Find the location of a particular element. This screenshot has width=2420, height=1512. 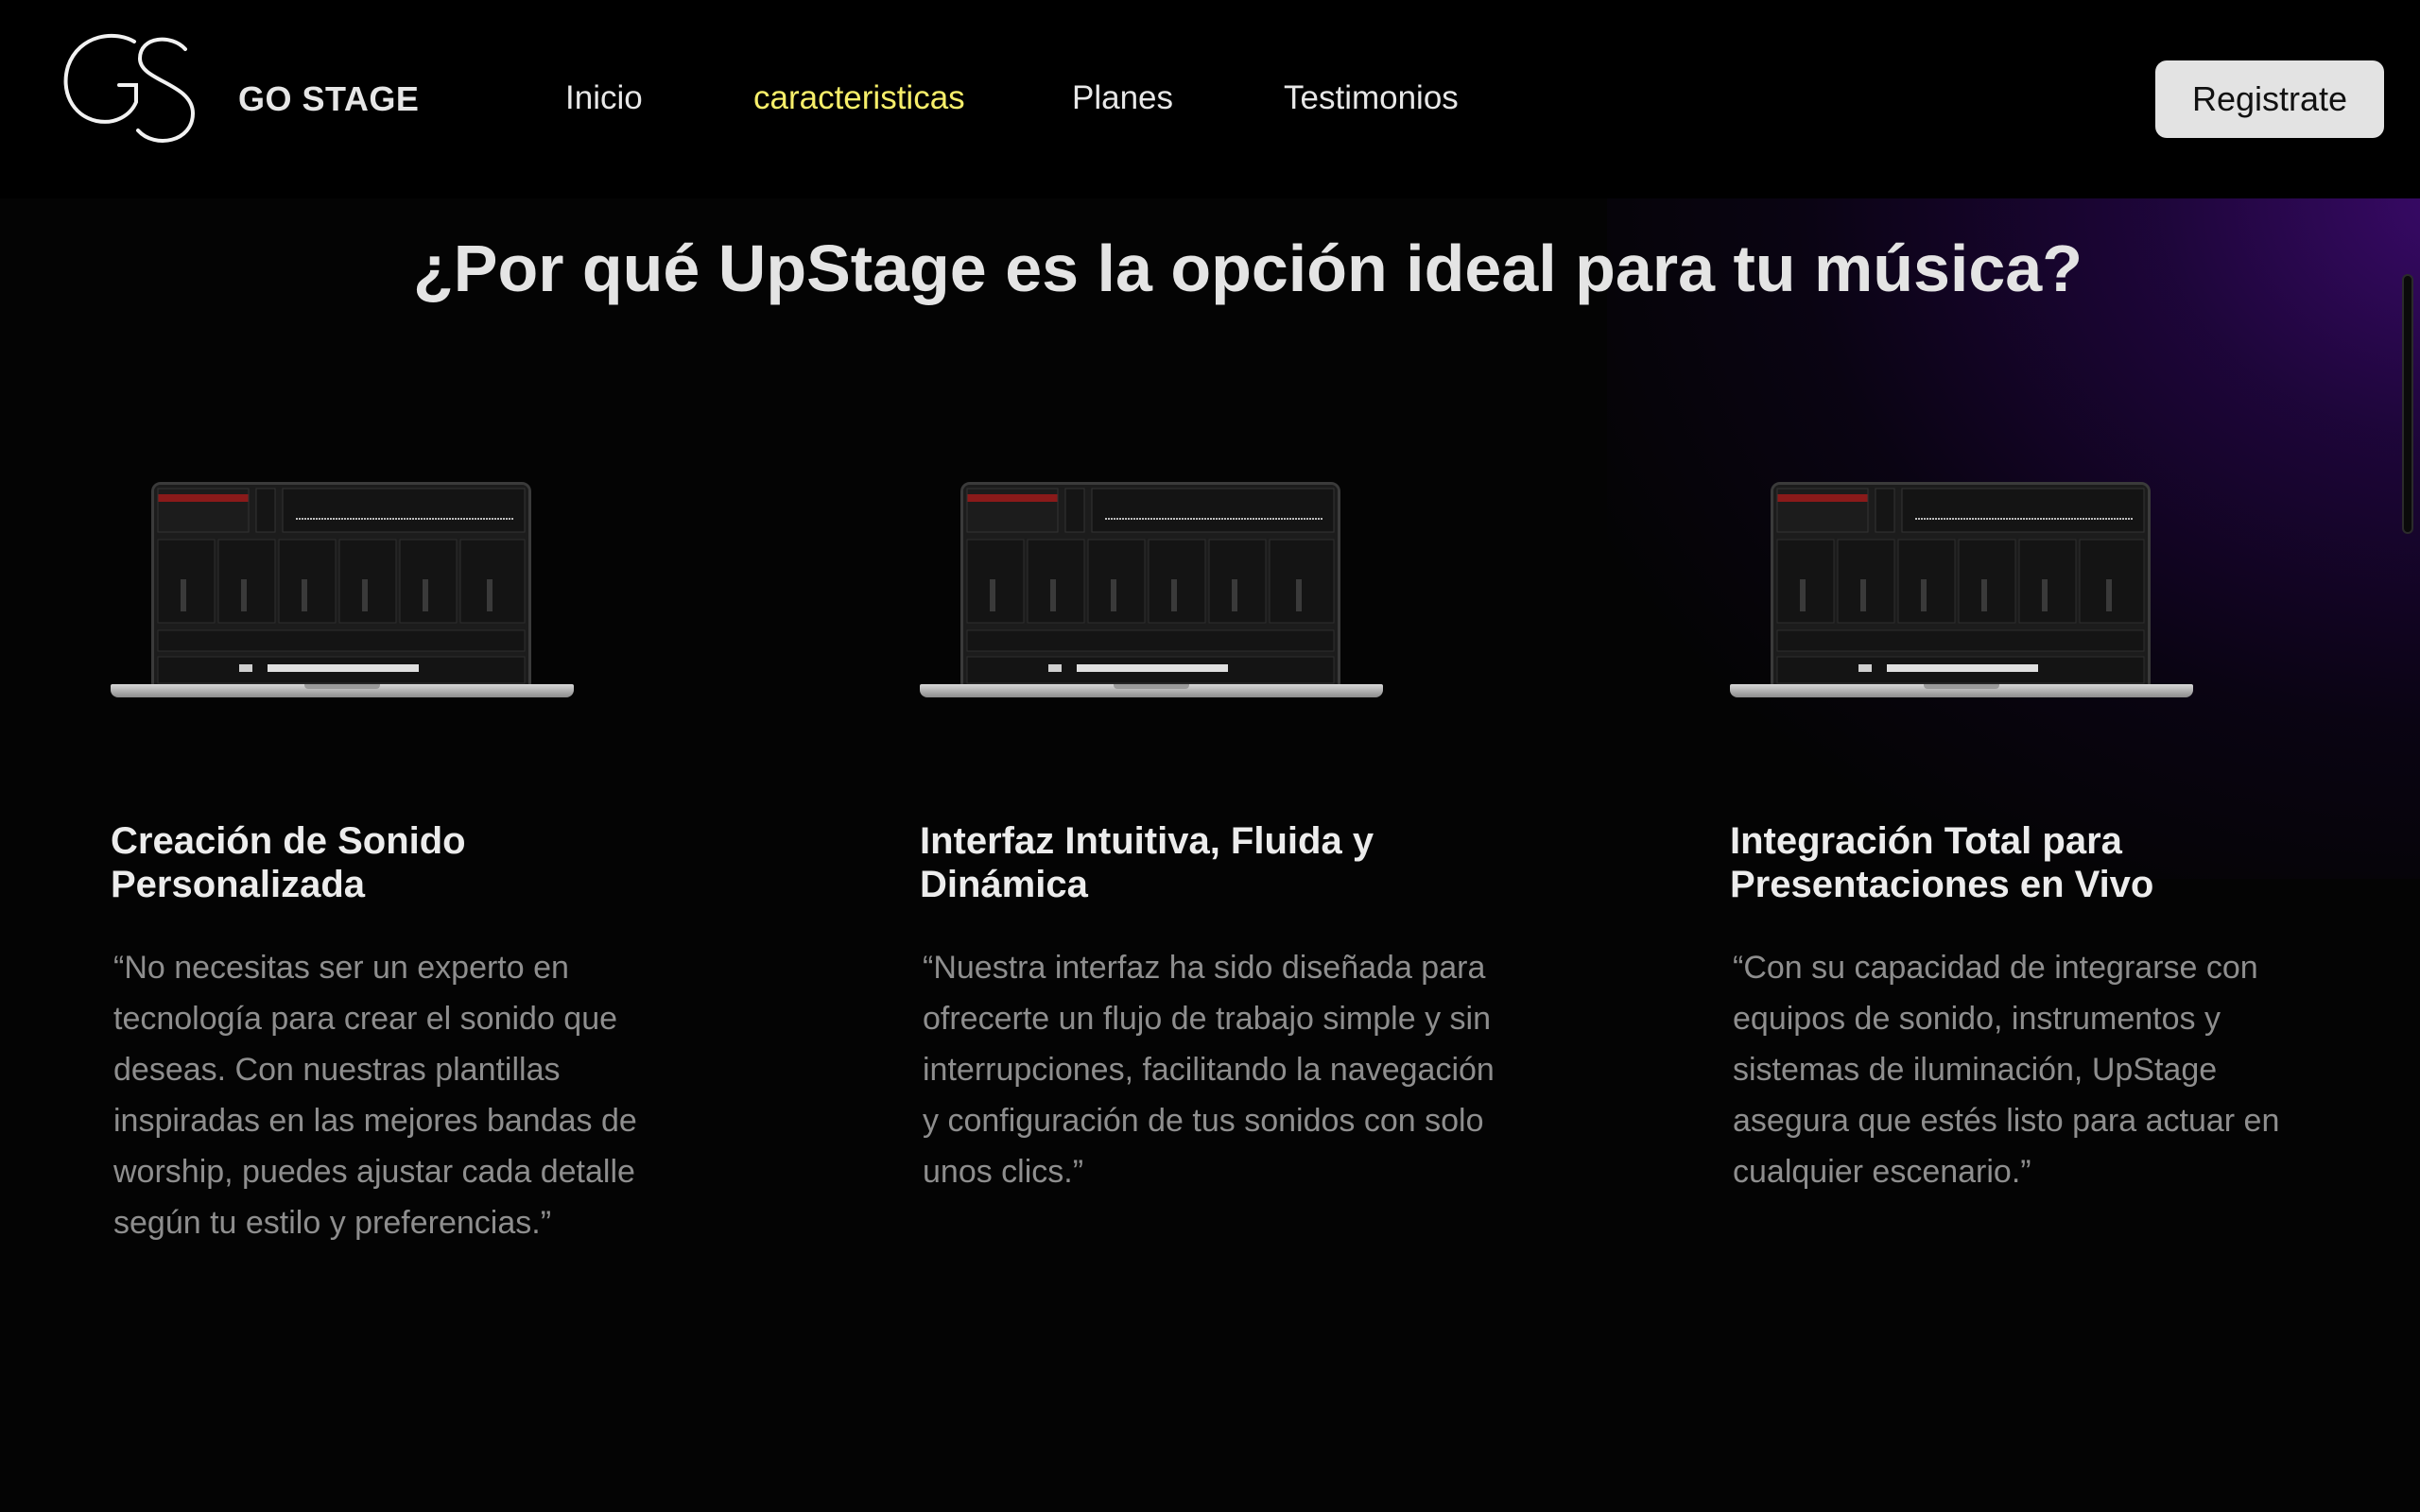

register-button: Registrate is located at coordinates (2269, 99).